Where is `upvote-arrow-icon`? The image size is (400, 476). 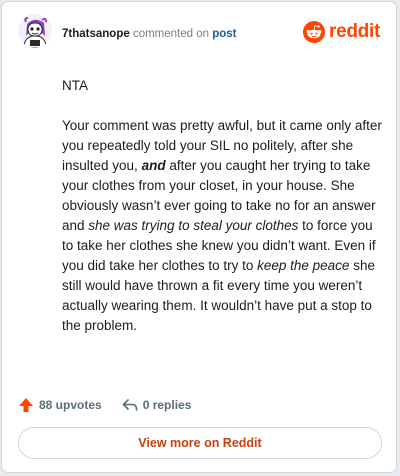
upvote-arrow-icon is located at coordinates (26, 405).